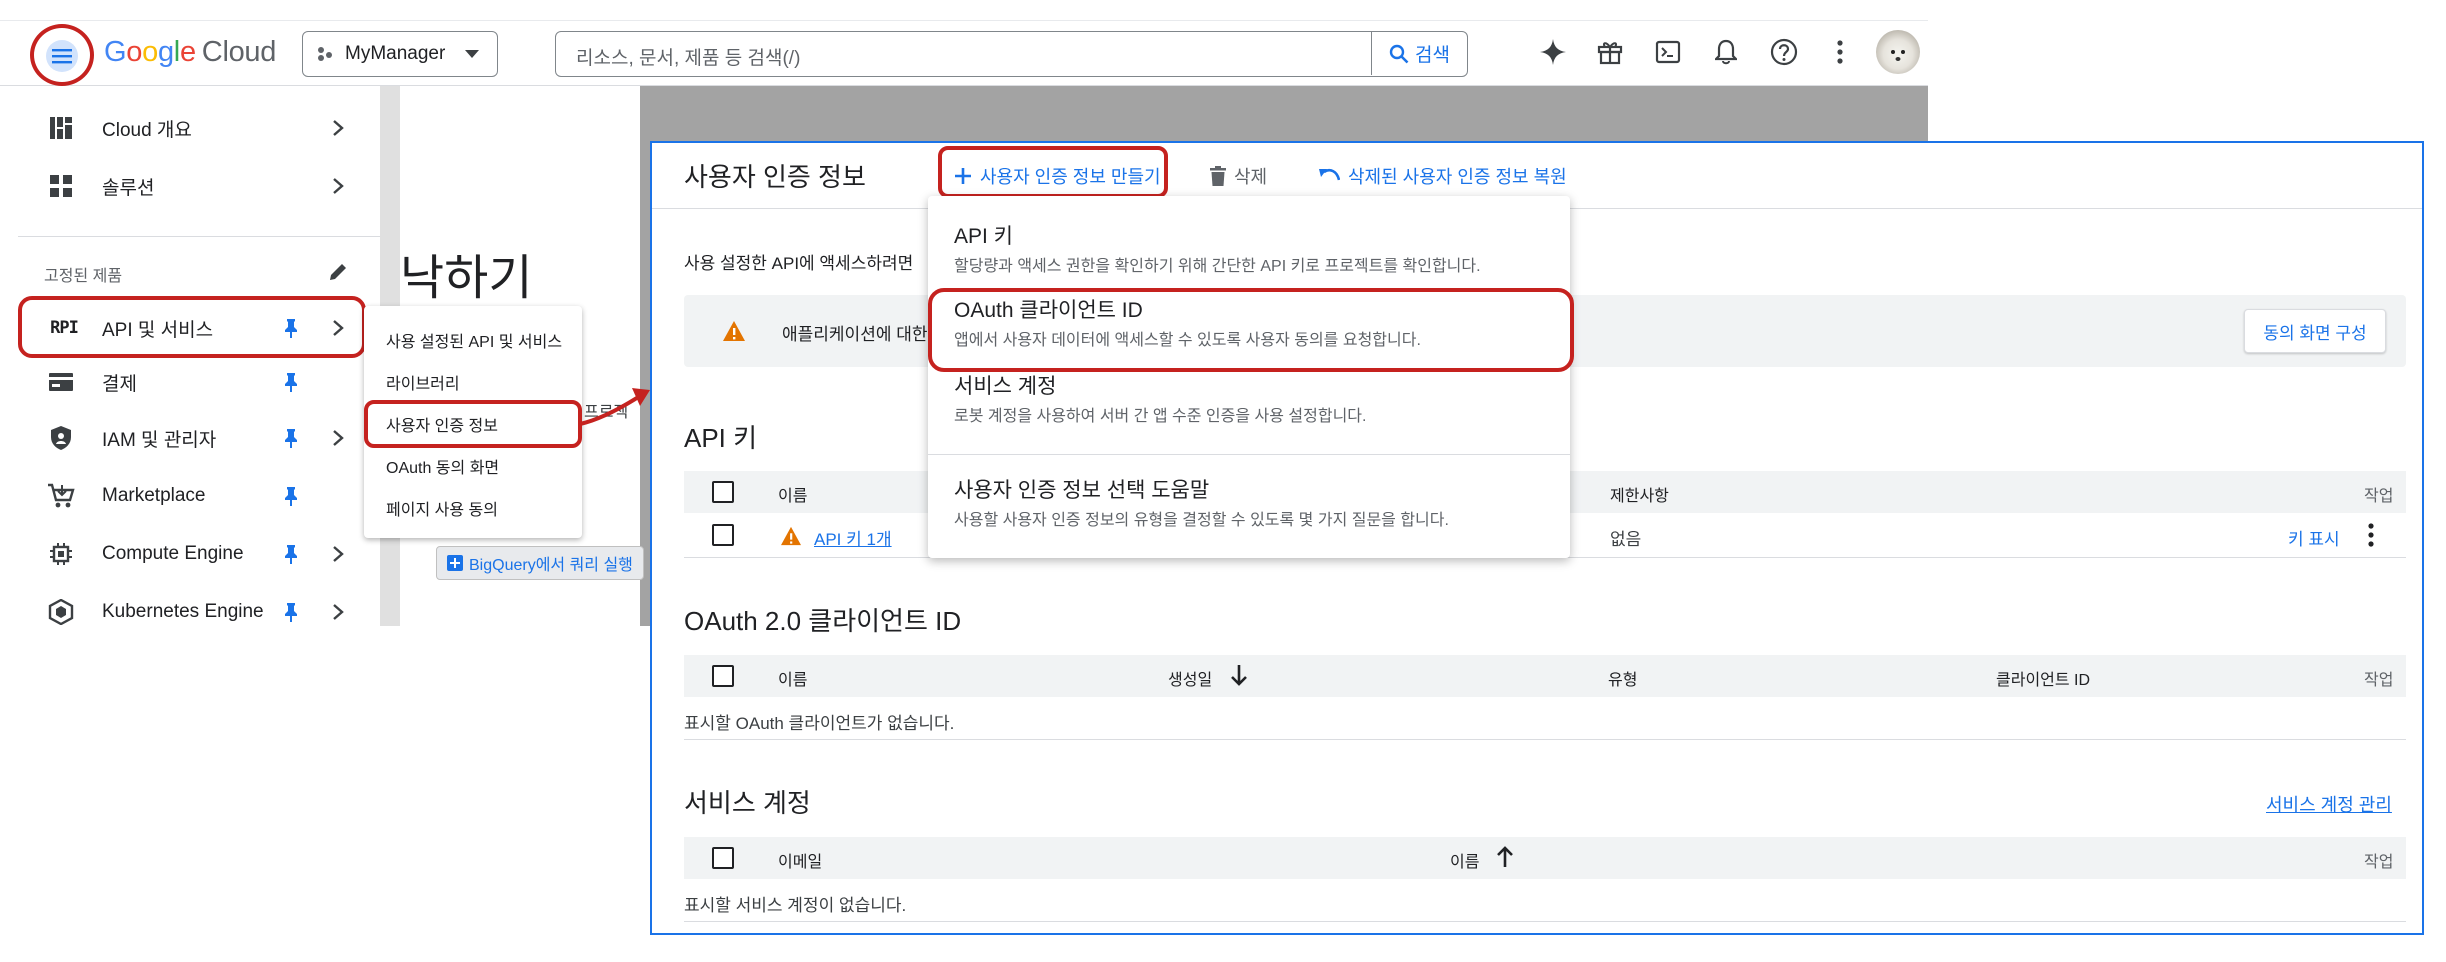 The height and width of the screenshot is (962, 2446). What do you see at coordinates (1622, 678) in the screenshot?
I see `column-header-type: 유형` at bounding box center [1622, 678].